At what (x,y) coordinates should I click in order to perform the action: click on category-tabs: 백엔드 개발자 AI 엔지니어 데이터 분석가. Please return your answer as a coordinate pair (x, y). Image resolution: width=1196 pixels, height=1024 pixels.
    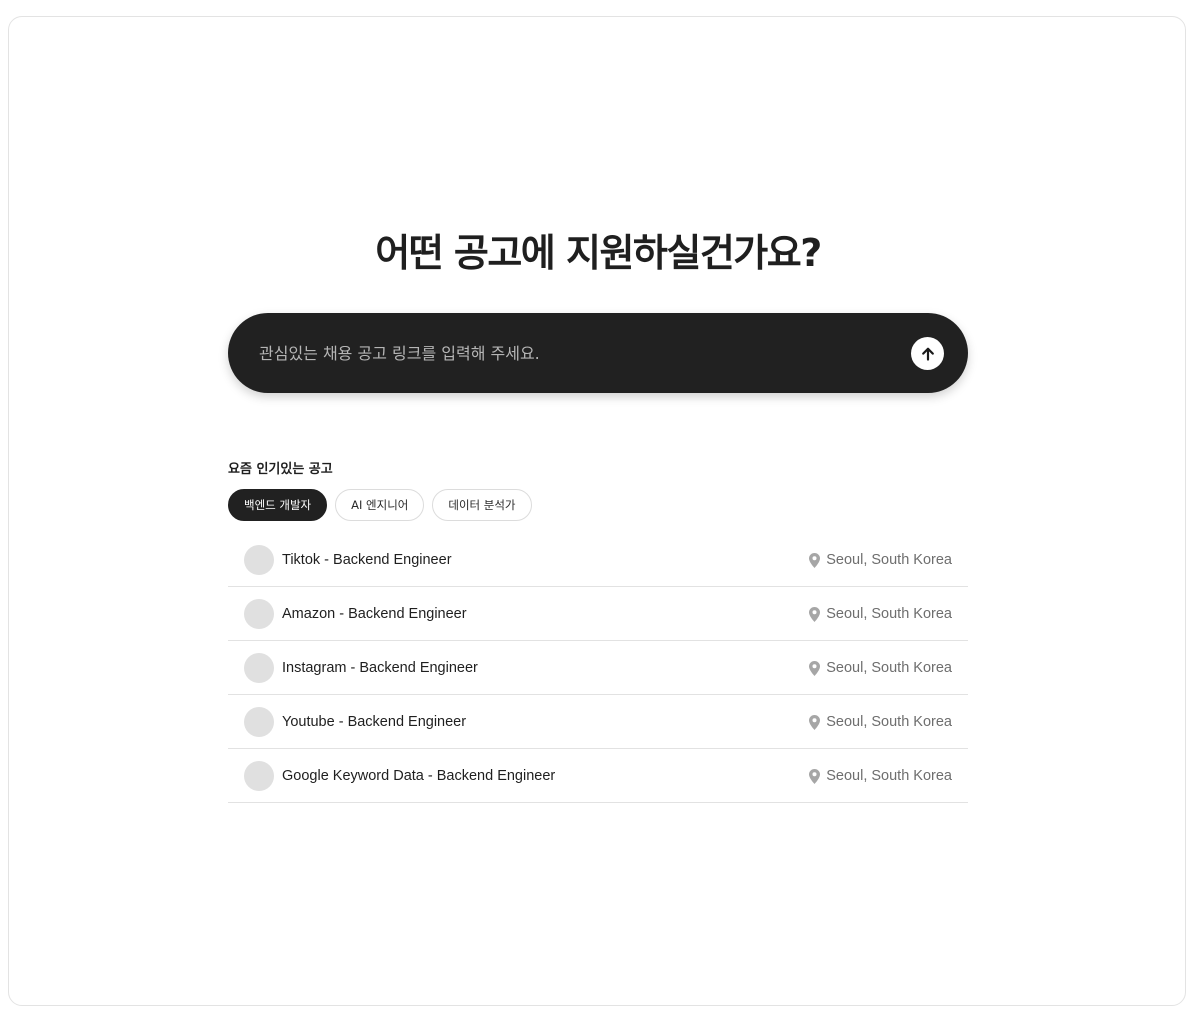
    Looking at the image, I should click on (380, 505).